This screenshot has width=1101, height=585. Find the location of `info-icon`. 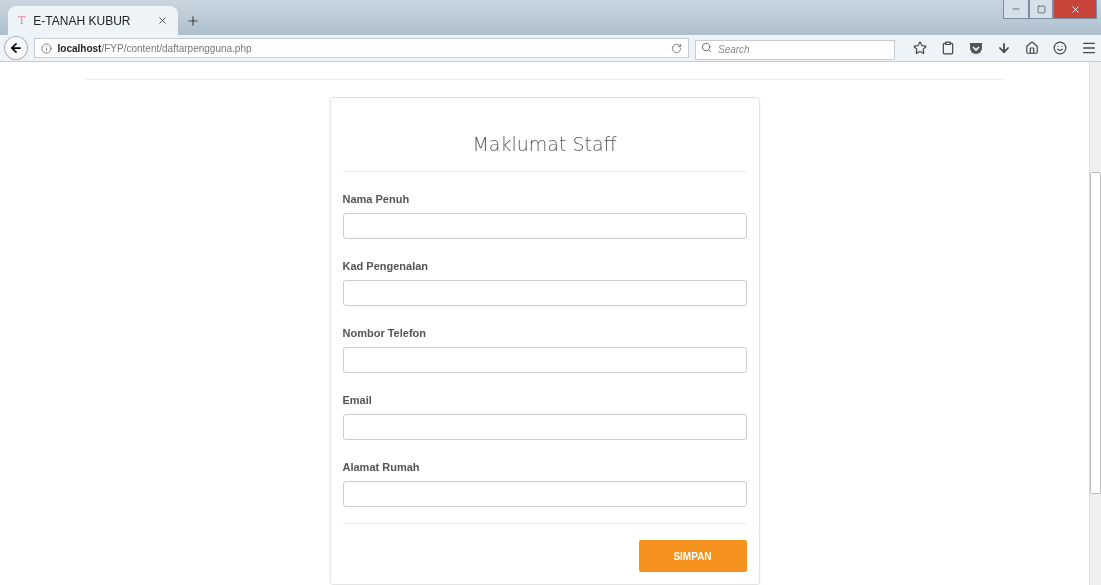

info-icon is located at coordinates (46, 48).